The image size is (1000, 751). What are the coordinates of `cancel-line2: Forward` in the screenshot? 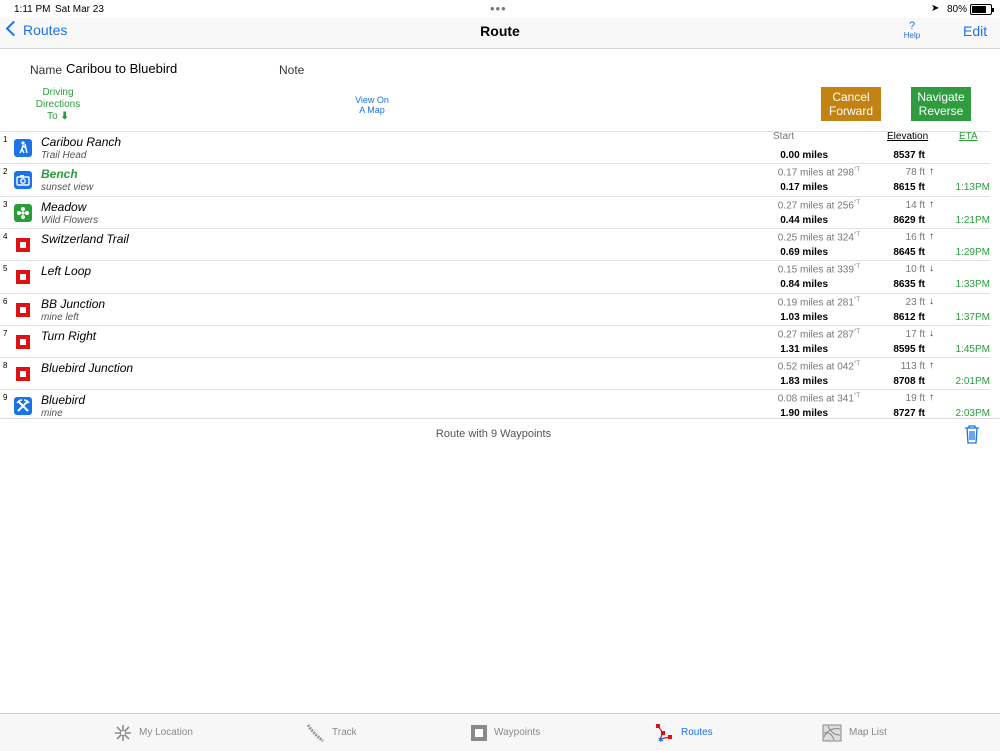 It's located at (850, 111).